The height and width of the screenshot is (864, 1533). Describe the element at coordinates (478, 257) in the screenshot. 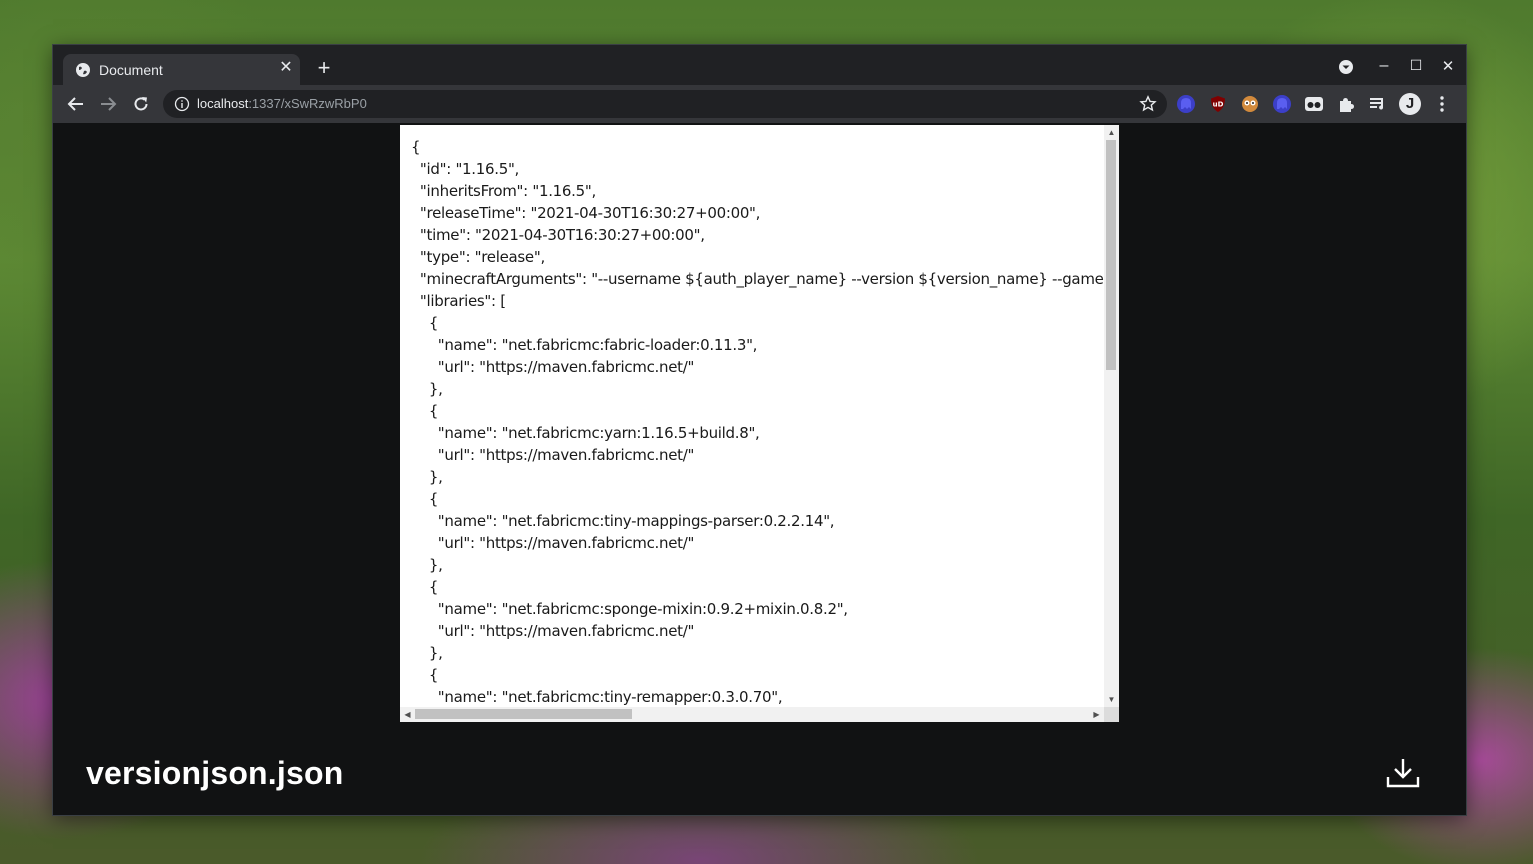

I see `code-line: "type": "release",` at that location.